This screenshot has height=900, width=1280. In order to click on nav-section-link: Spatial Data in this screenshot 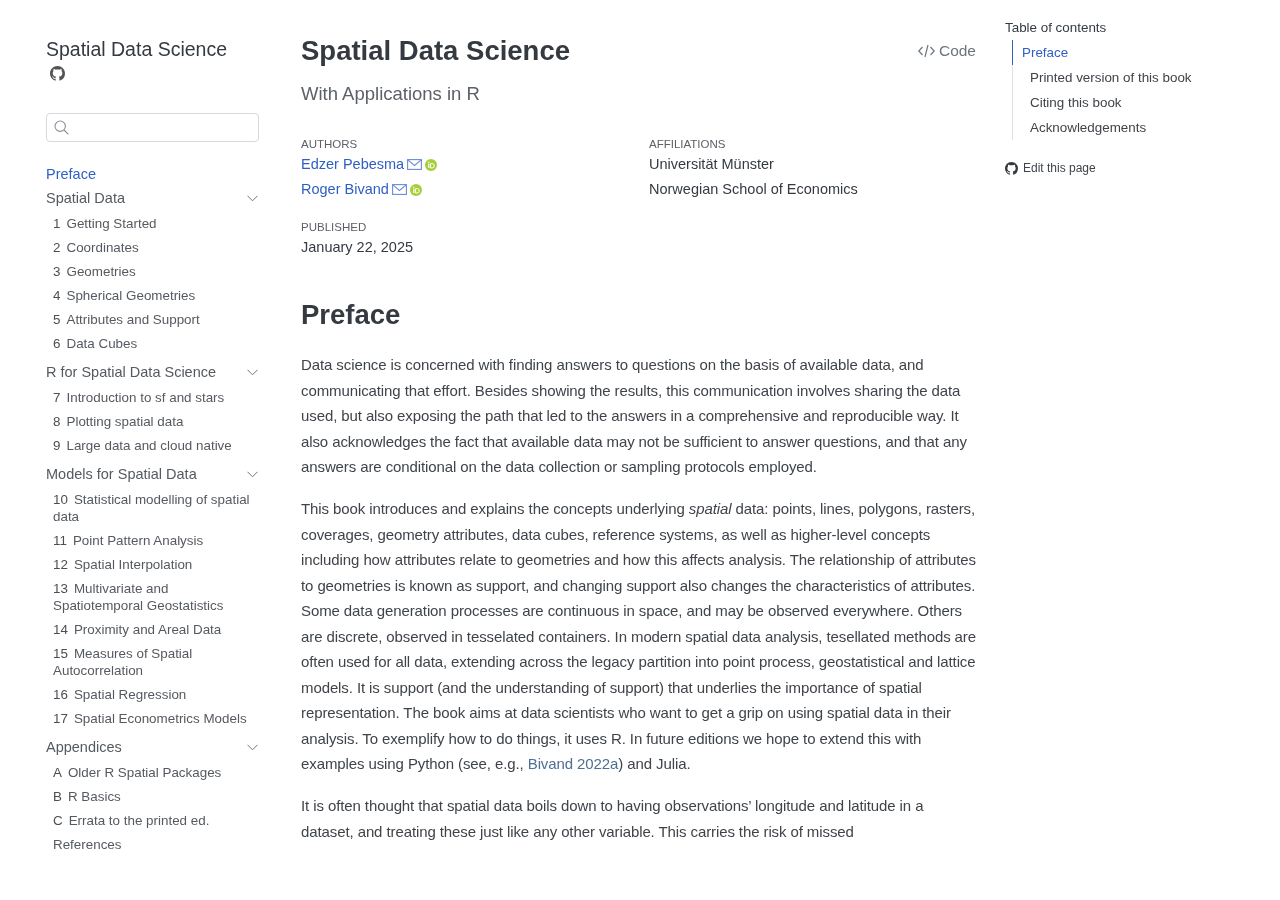, I will do `click(85, 198)`.